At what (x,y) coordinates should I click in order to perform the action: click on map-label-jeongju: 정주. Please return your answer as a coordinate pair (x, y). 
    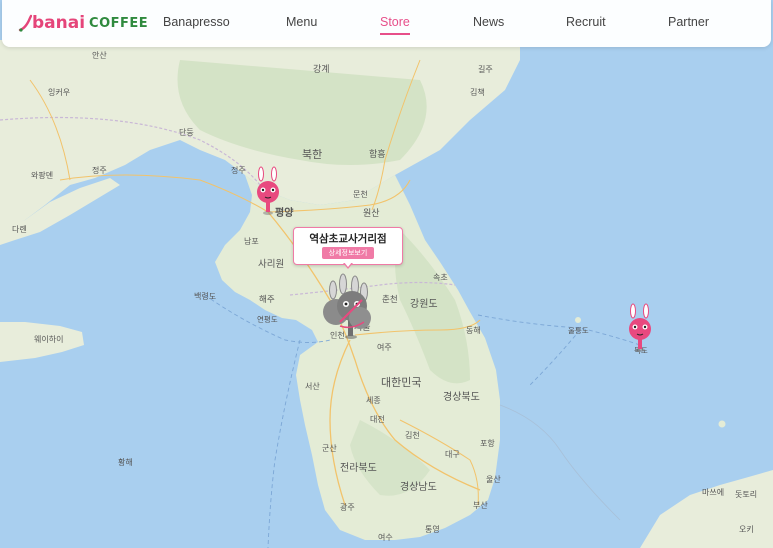
    Looking at the image, I should click on (238, 170).